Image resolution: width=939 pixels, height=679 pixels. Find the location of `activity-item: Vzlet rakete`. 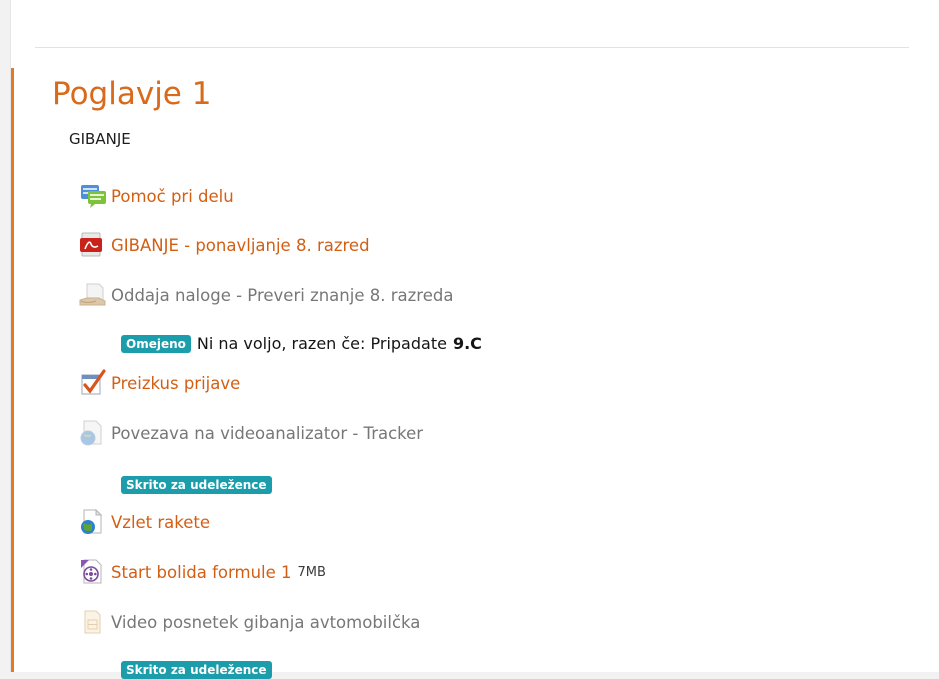

activity-item: Vzlet rakete is located at coordinates (144, 522).